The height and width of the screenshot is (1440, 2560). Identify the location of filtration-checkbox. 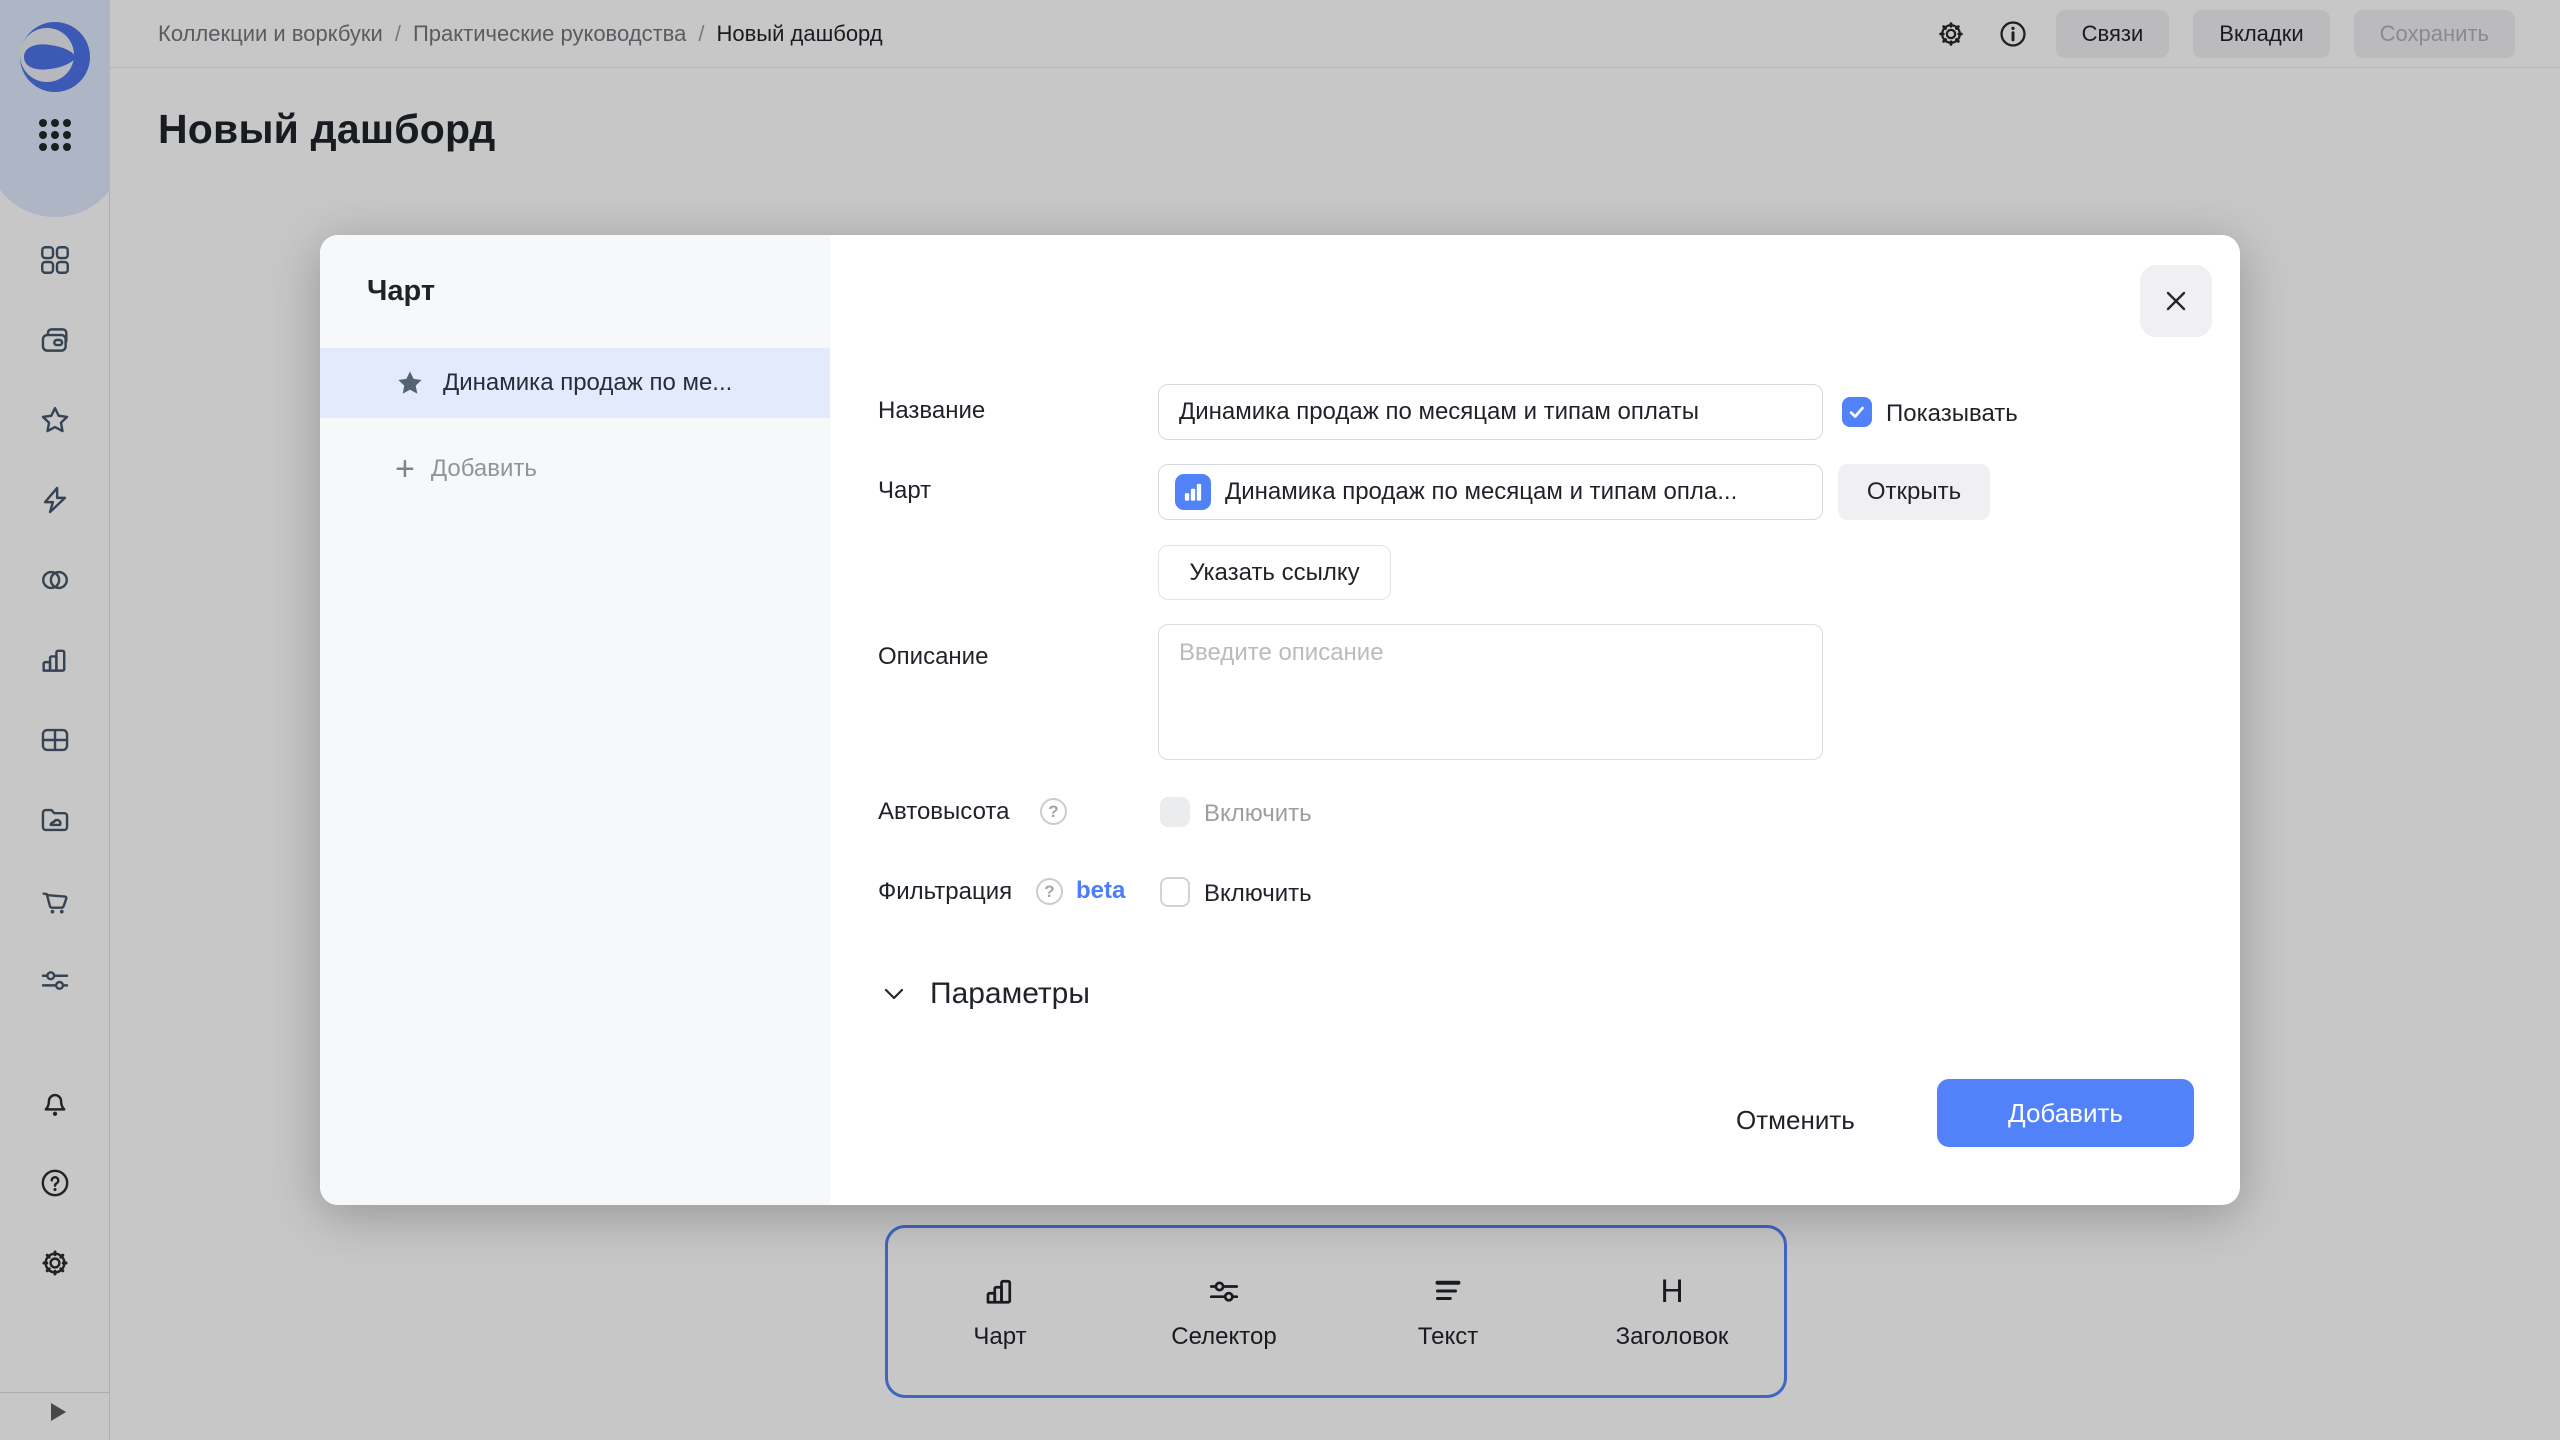
(1175, 892).